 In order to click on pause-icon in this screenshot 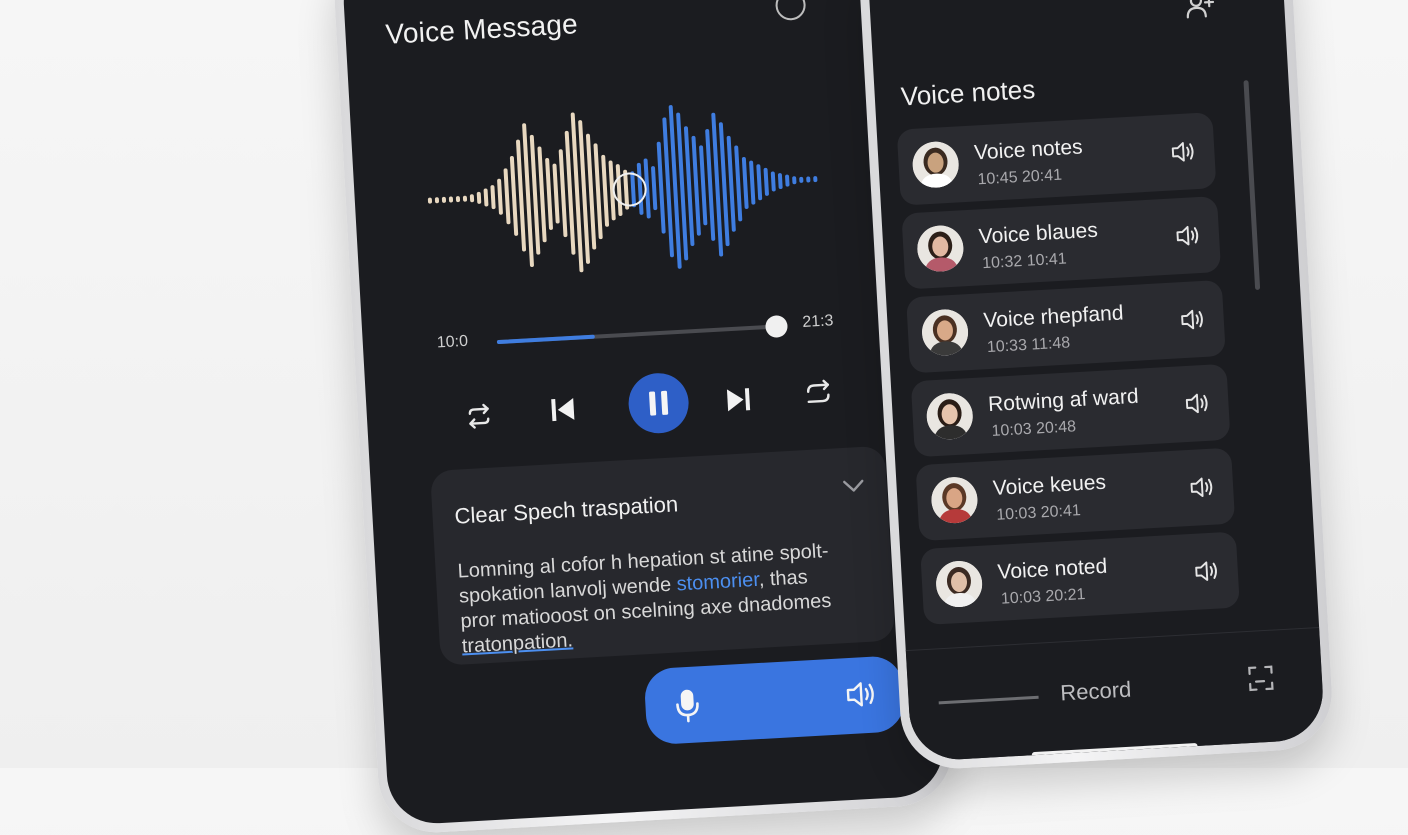, I will do `click(659, 403)`.